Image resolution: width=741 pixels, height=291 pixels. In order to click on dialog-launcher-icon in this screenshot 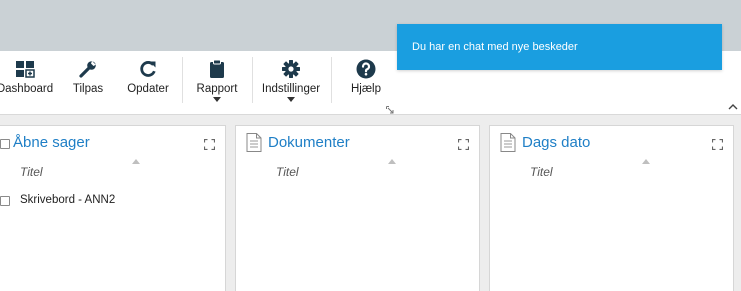, I will do `click(390, 107)`.